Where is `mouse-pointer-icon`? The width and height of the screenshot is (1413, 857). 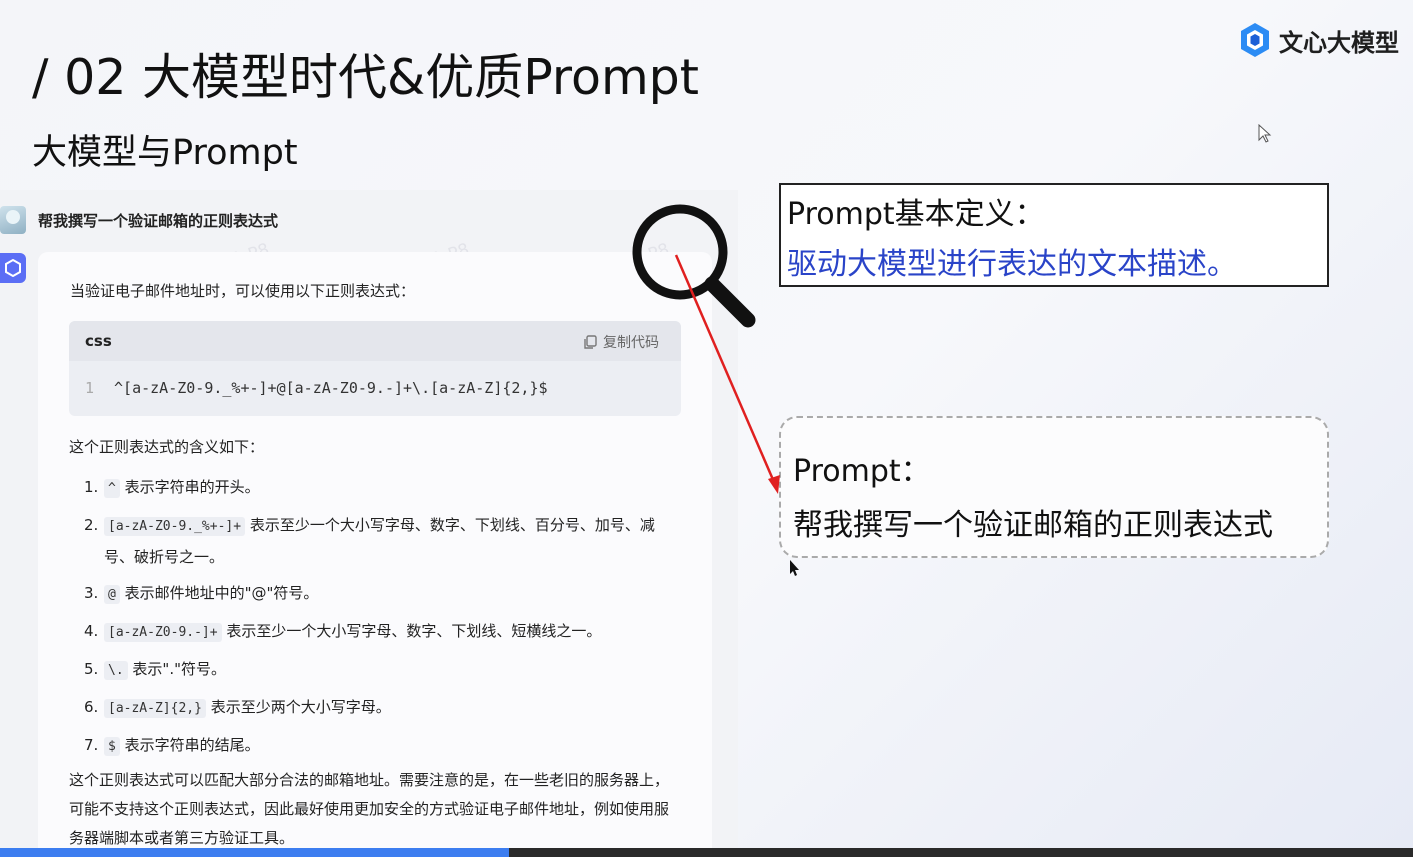
mouse-pointer-icon is located at coordinates (794, 568).